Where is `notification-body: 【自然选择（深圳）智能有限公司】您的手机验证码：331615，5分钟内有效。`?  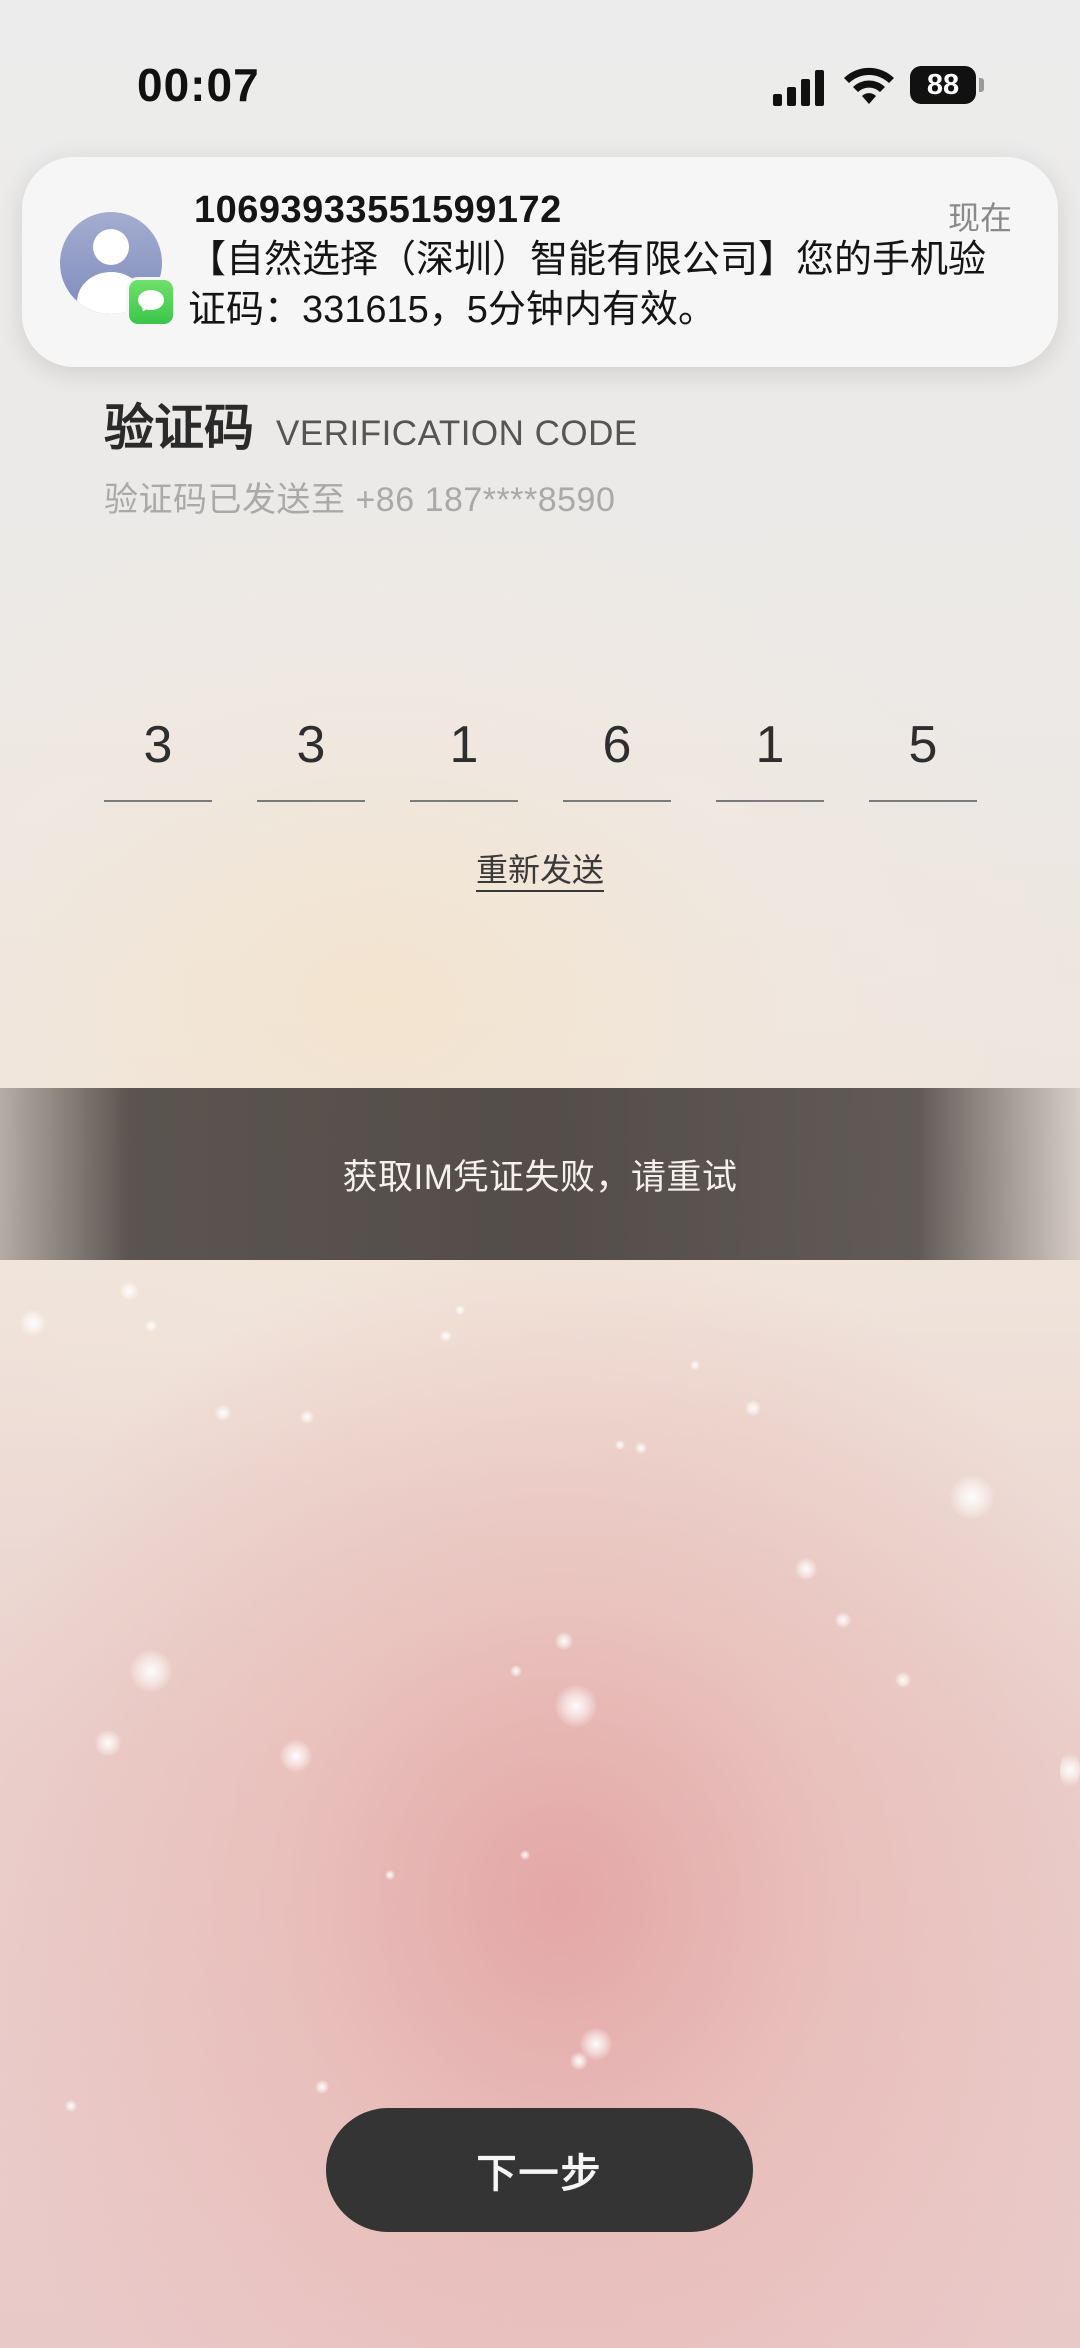
notification-body: 【自然选择（深圳）智能有限公司】您的手机验证码：331615，5分钟内有效。 is located at coordinates (587, 285).